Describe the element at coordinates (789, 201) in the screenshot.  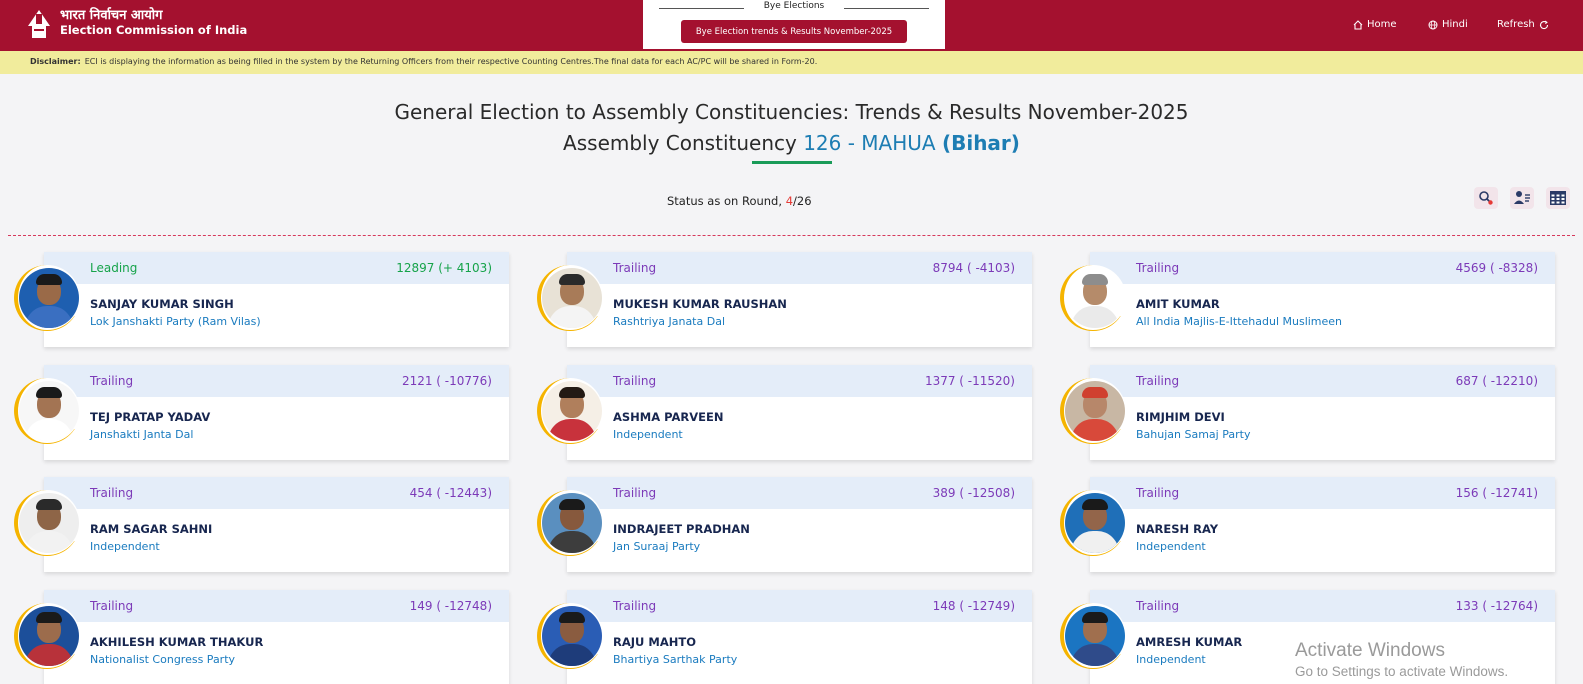
I see `round-current: 4` at that location.